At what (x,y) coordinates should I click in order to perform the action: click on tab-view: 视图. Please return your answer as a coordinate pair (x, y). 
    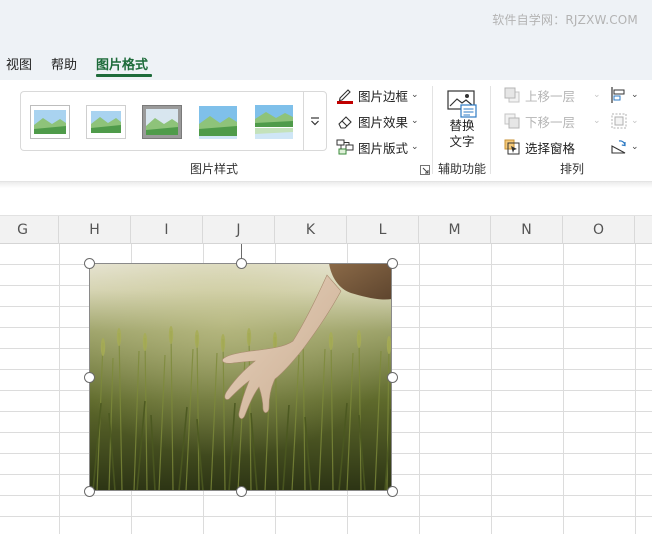
    Looking at the image, I should click on (19, 63).